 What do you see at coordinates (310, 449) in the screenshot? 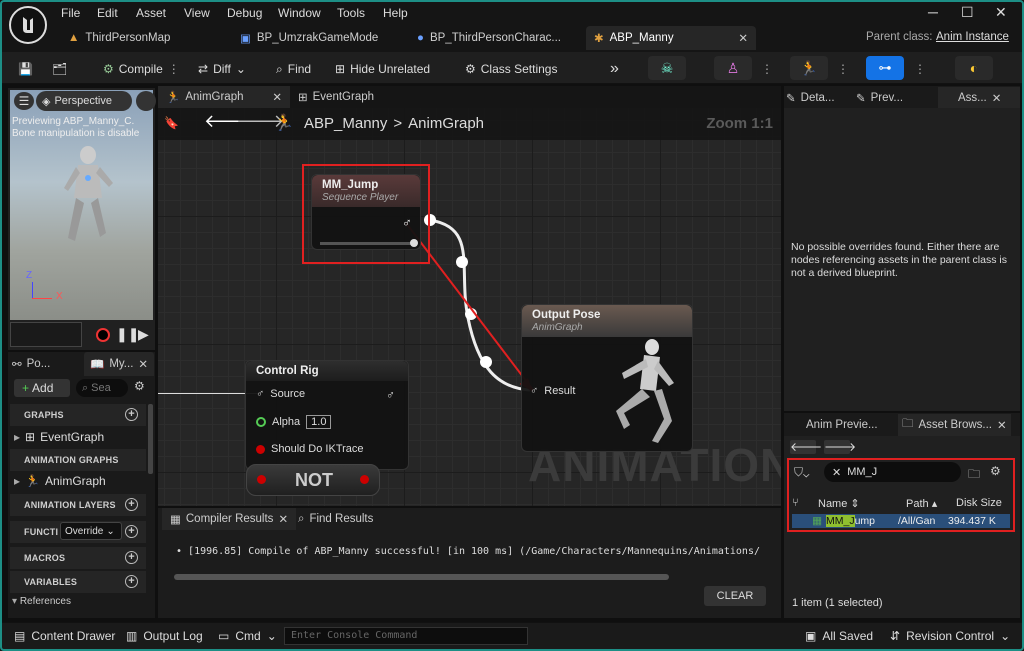
I see `ik-trace-pin: Should Do IKTrace` at bounding box center [310, 449].